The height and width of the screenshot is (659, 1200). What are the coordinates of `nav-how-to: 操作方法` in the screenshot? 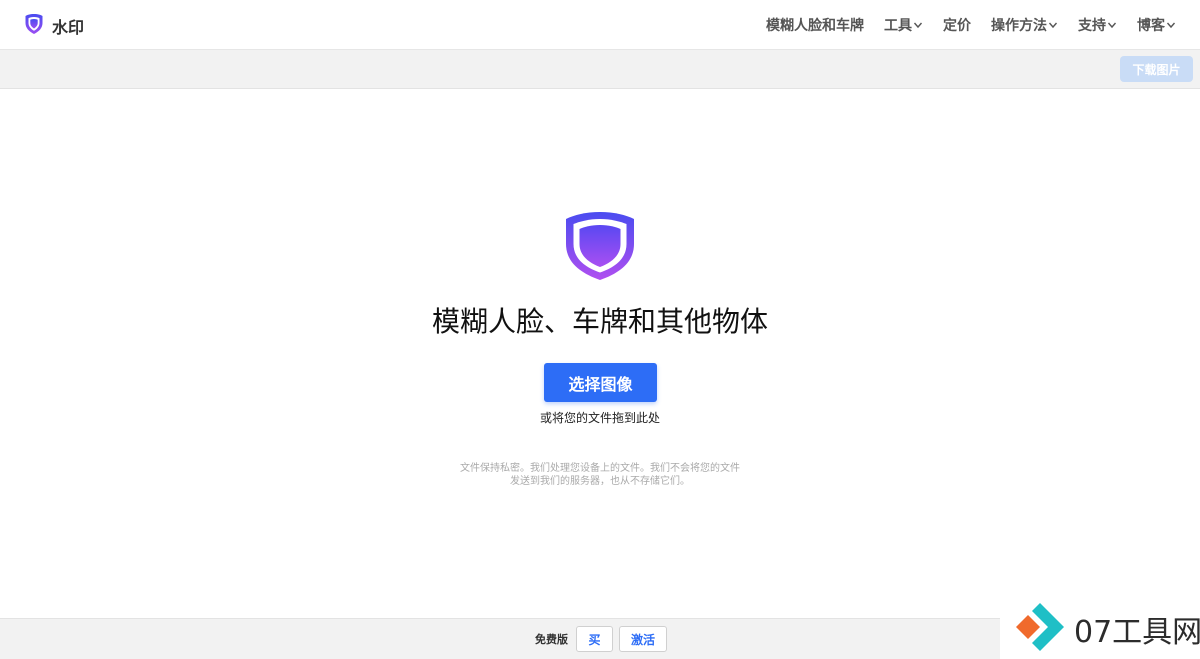 It's located at (1024, 25).